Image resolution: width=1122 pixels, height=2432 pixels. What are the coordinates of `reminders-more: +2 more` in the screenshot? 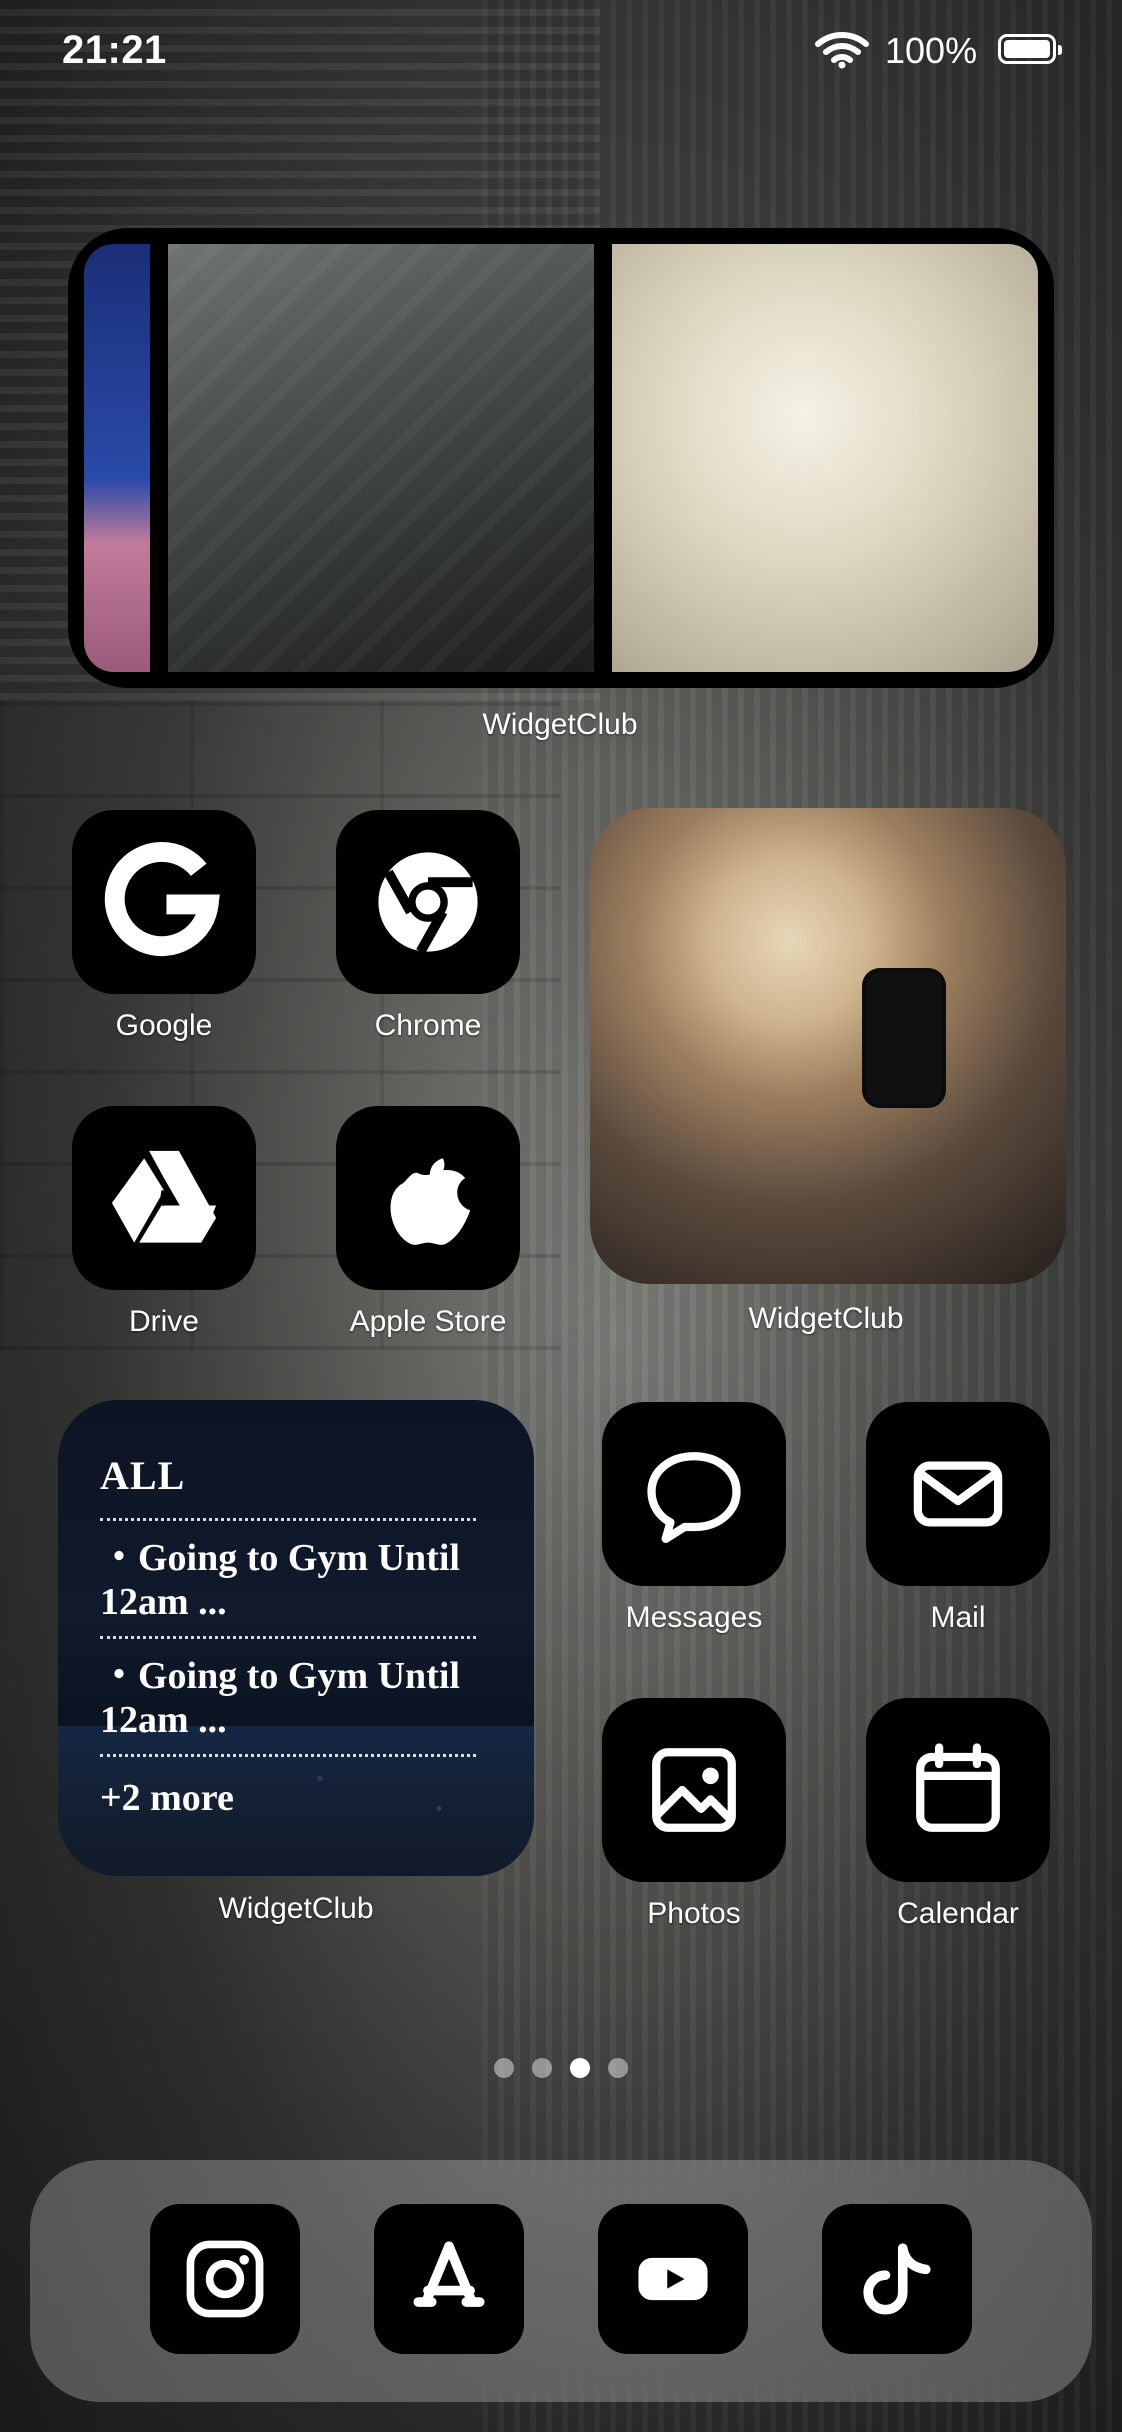 It's located at (167, 1798).